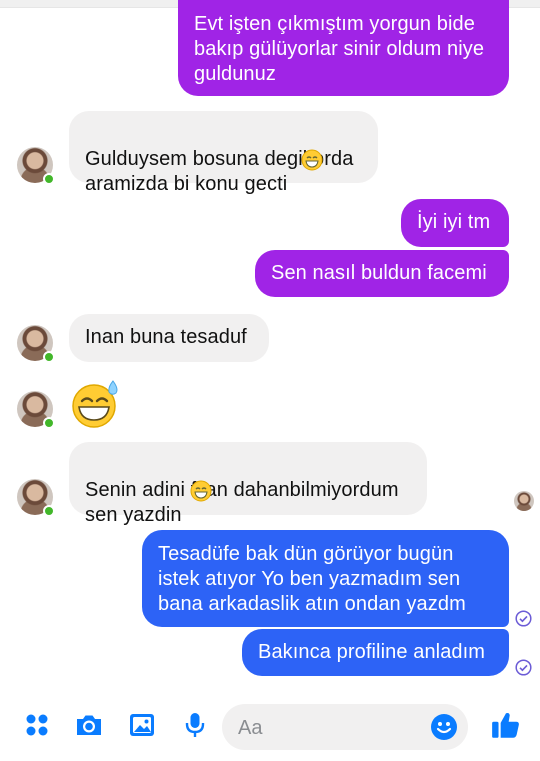 Image resolution: width=540 pixels, height=761 pixels. Describe the element at coordinates (169, 338) in the screenshot. I see `incoming-message: Inan buna tesaduf` at that location.